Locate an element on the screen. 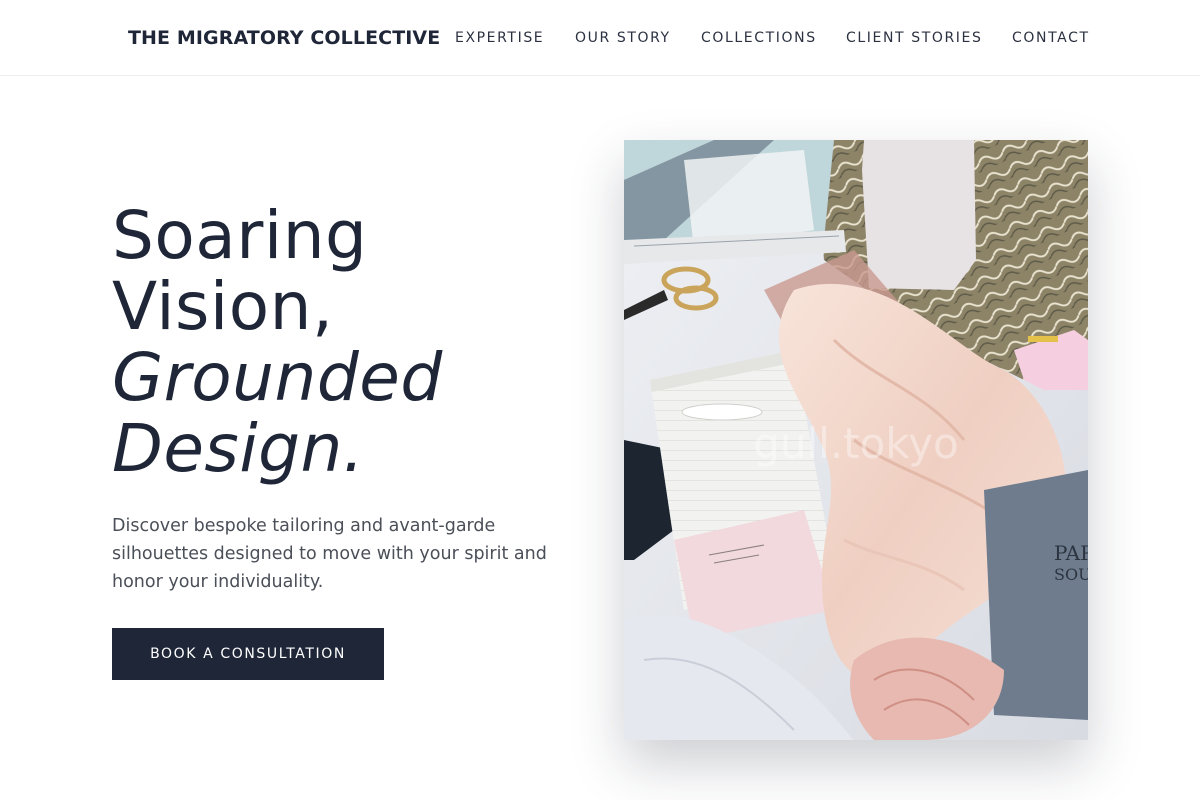 The image size is (1200, 800). nav-item-expertise: EXPERTISE is located at coordinates (499, 38).